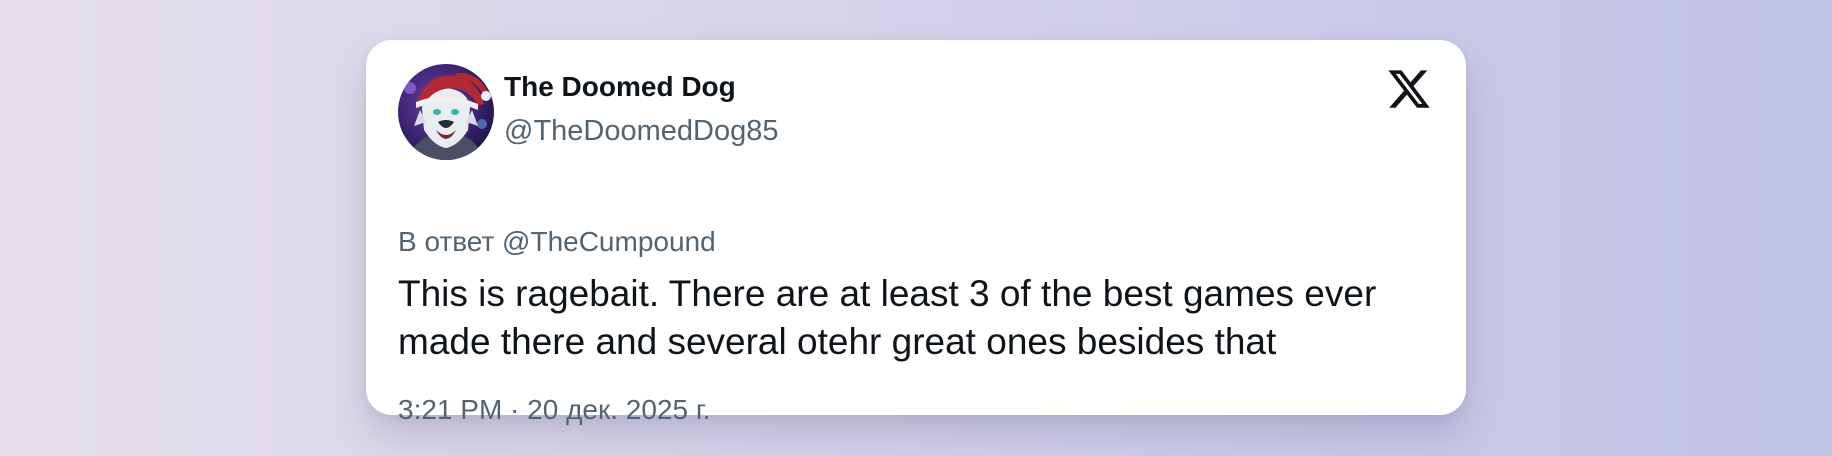  What do you see at coordinates (557, 242) in the screenshot?
I see `reply-to-label: В ответ @TheCumpound` at bounding box center [557, 242].